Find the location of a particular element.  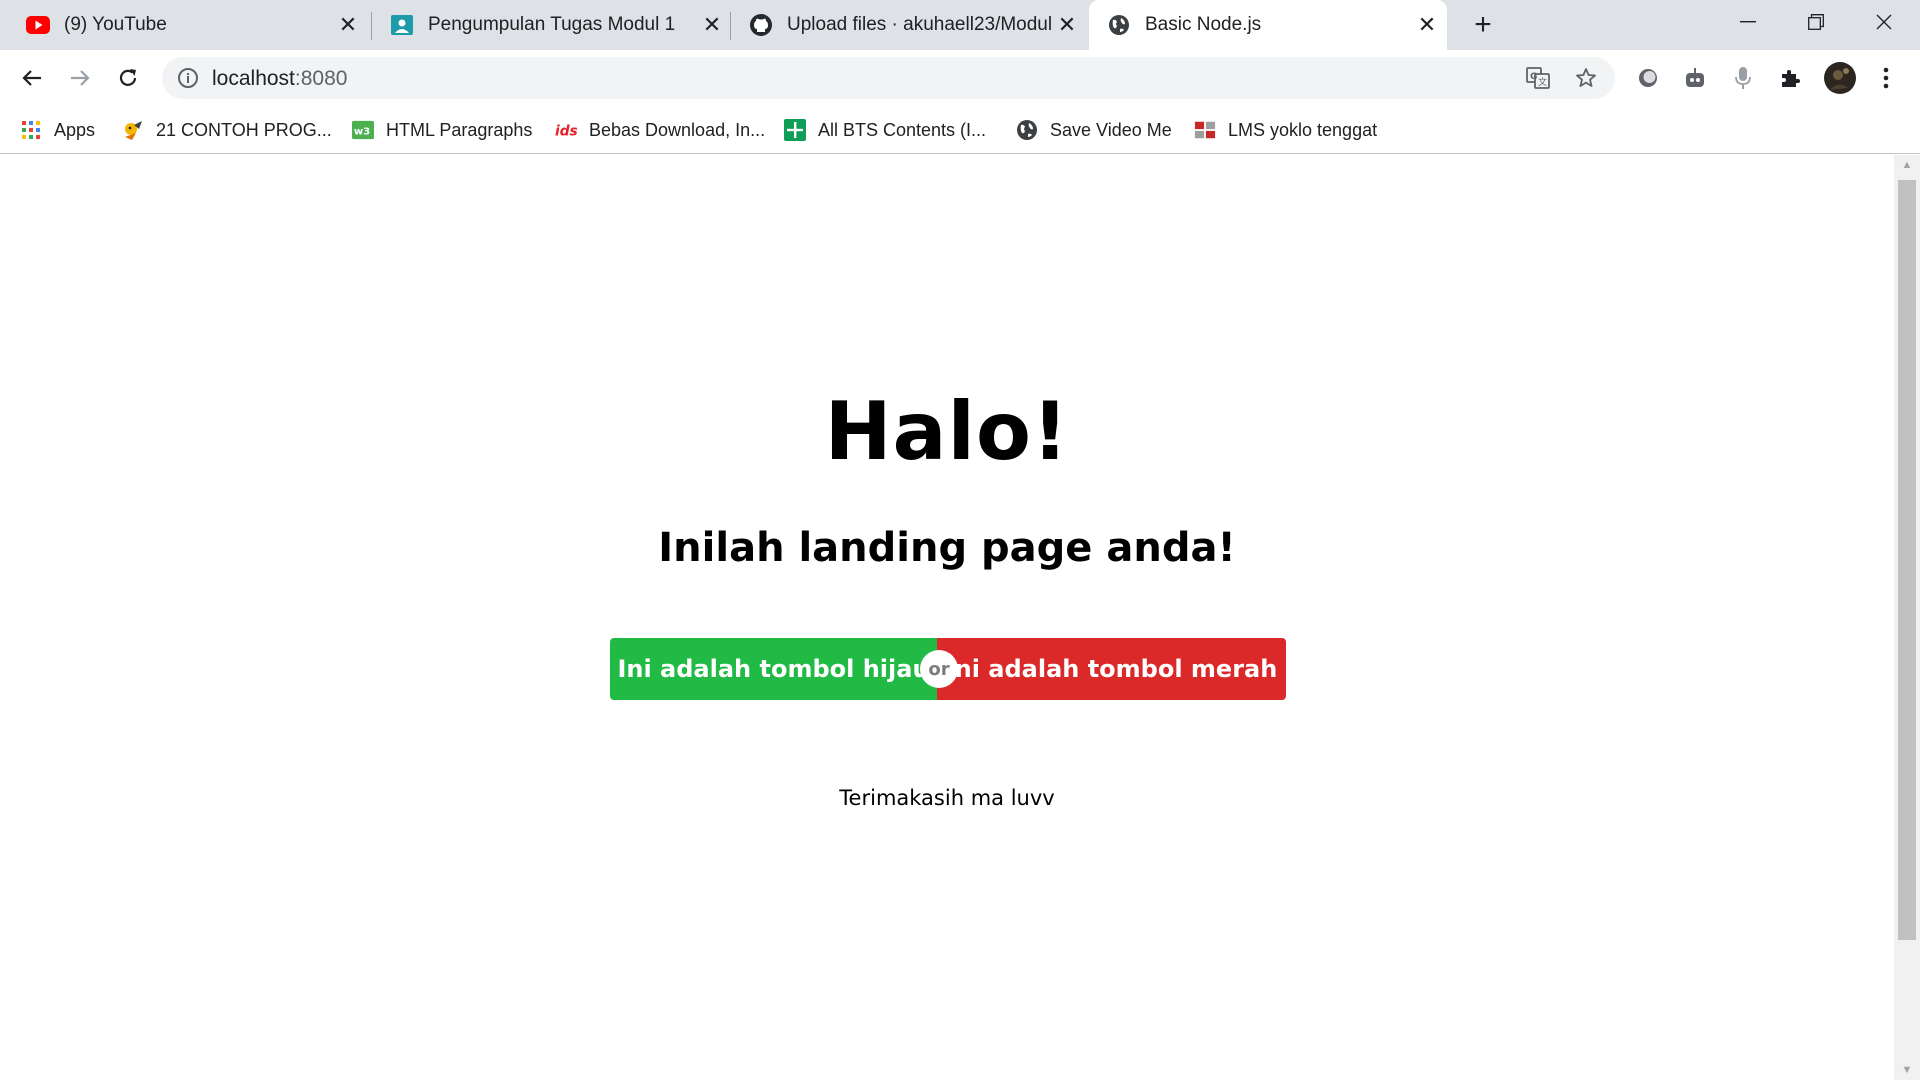

scroll-down-arrow-icon: ▼ is located at coordinates (1907, 1070).